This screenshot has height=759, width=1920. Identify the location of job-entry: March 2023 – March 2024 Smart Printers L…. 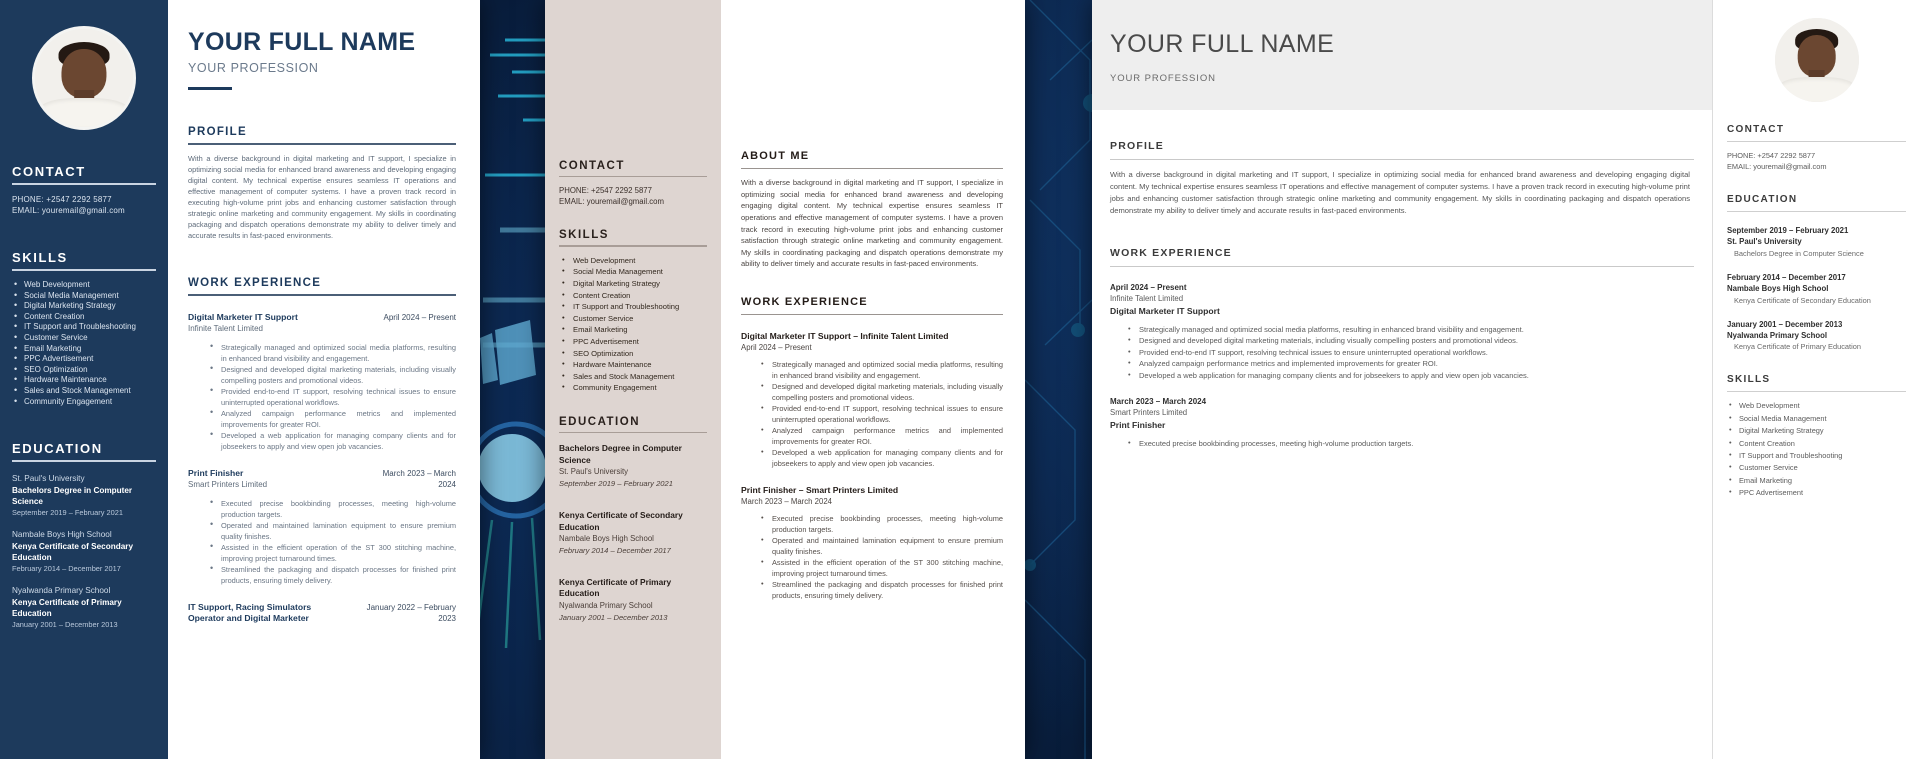
(1400, 423).